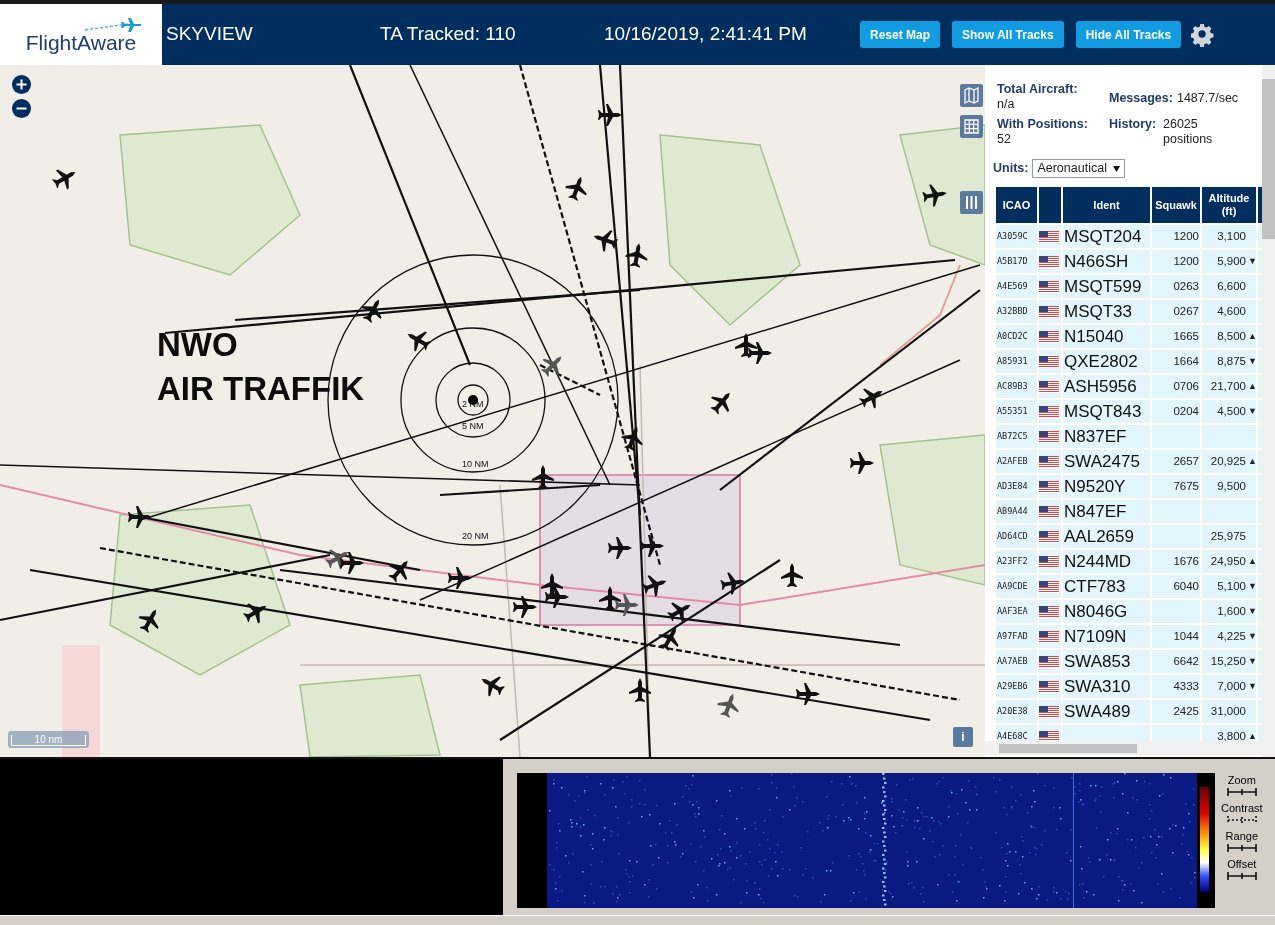 The image size is (1275, 925). Describe the element at coordinates (1176, 311) in the screenshot. I see `squawk-cell: 0267` at that location.